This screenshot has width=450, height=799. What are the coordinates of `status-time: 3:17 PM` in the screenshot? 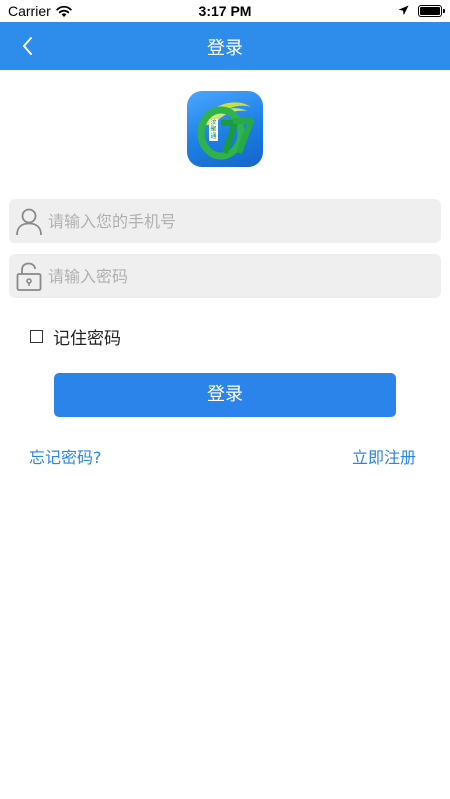 It's located at (225, 11).